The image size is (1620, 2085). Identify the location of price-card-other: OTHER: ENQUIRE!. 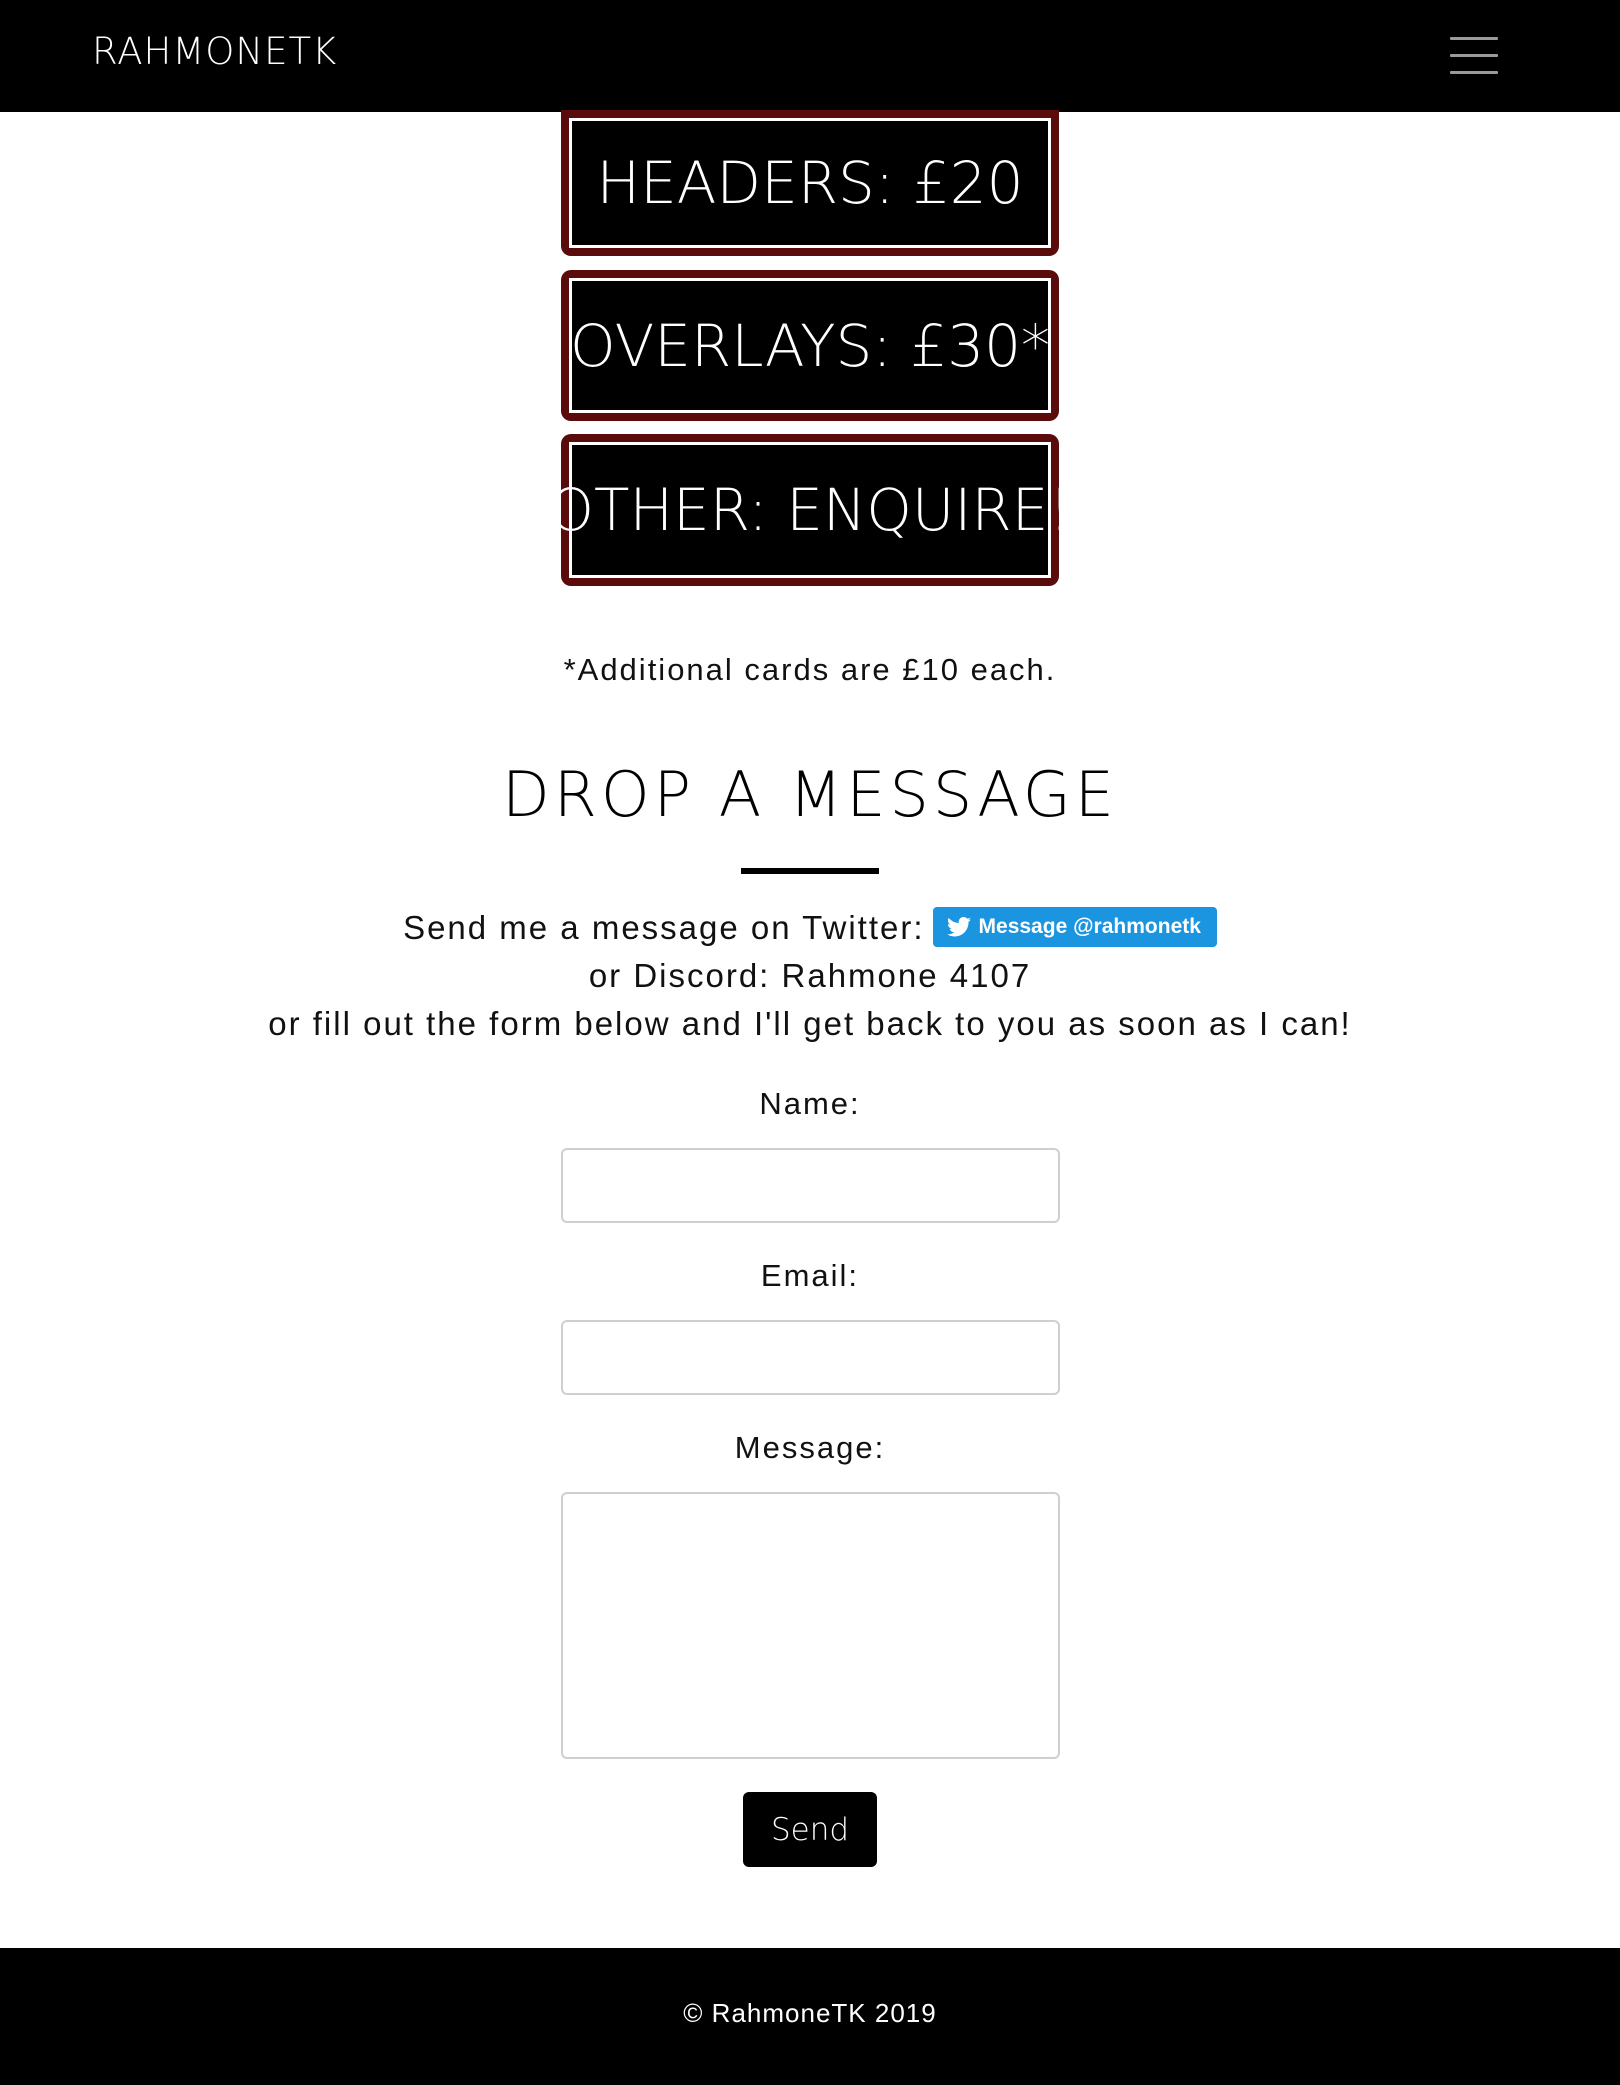
(810, 510).